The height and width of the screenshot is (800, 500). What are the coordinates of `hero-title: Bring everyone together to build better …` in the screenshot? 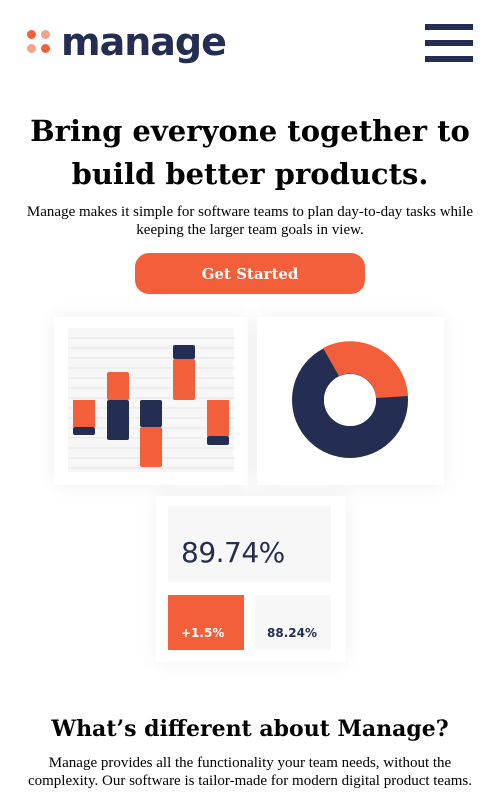 It's located at (250, 152).